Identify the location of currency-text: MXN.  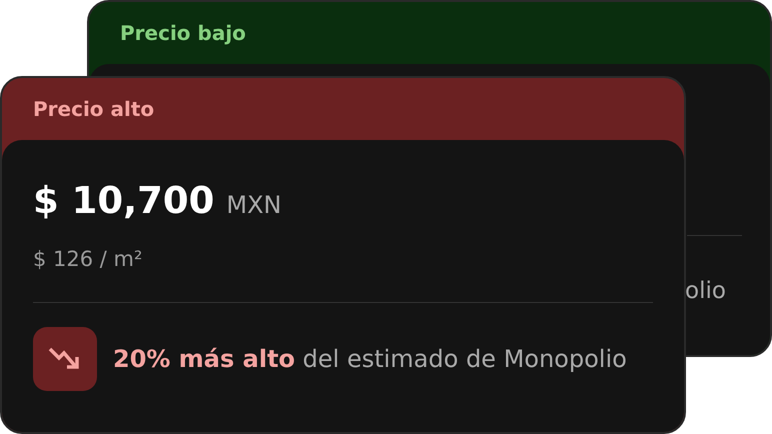
(254, 205).